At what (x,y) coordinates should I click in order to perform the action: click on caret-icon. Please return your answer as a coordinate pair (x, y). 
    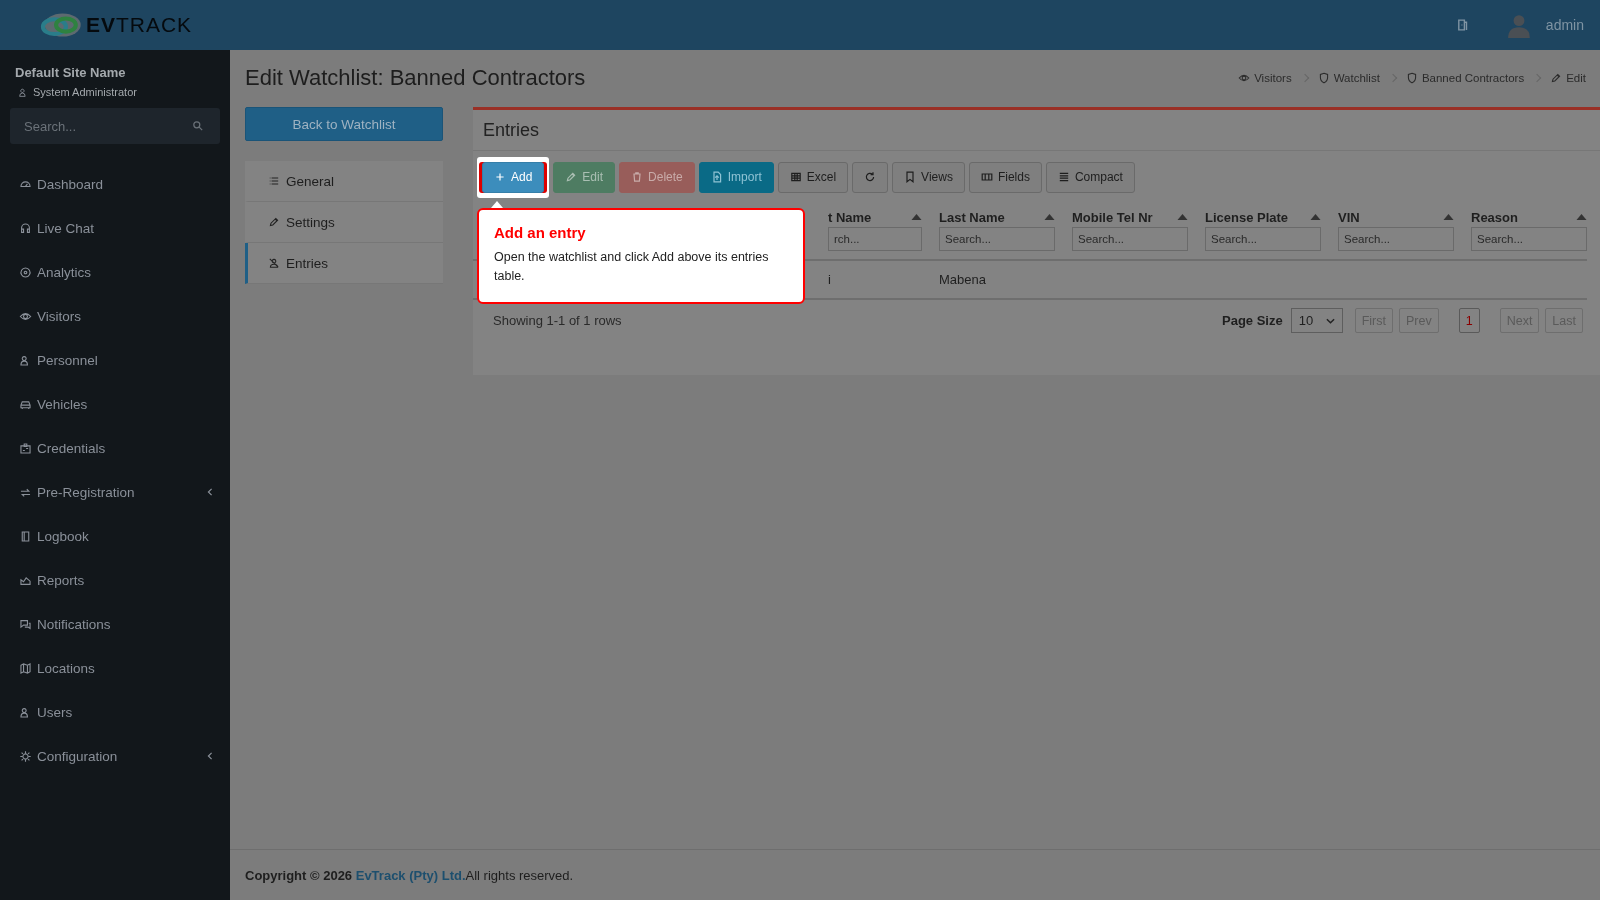
    Looking at the image, I should click on (1330, 320).